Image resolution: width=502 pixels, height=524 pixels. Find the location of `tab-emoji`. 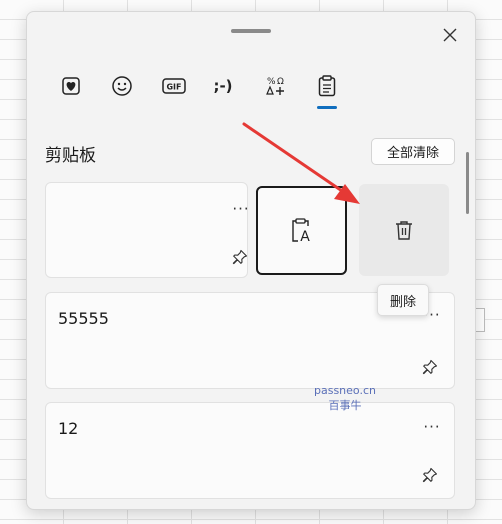

tab-emoji is located at coordinates (122, 86).